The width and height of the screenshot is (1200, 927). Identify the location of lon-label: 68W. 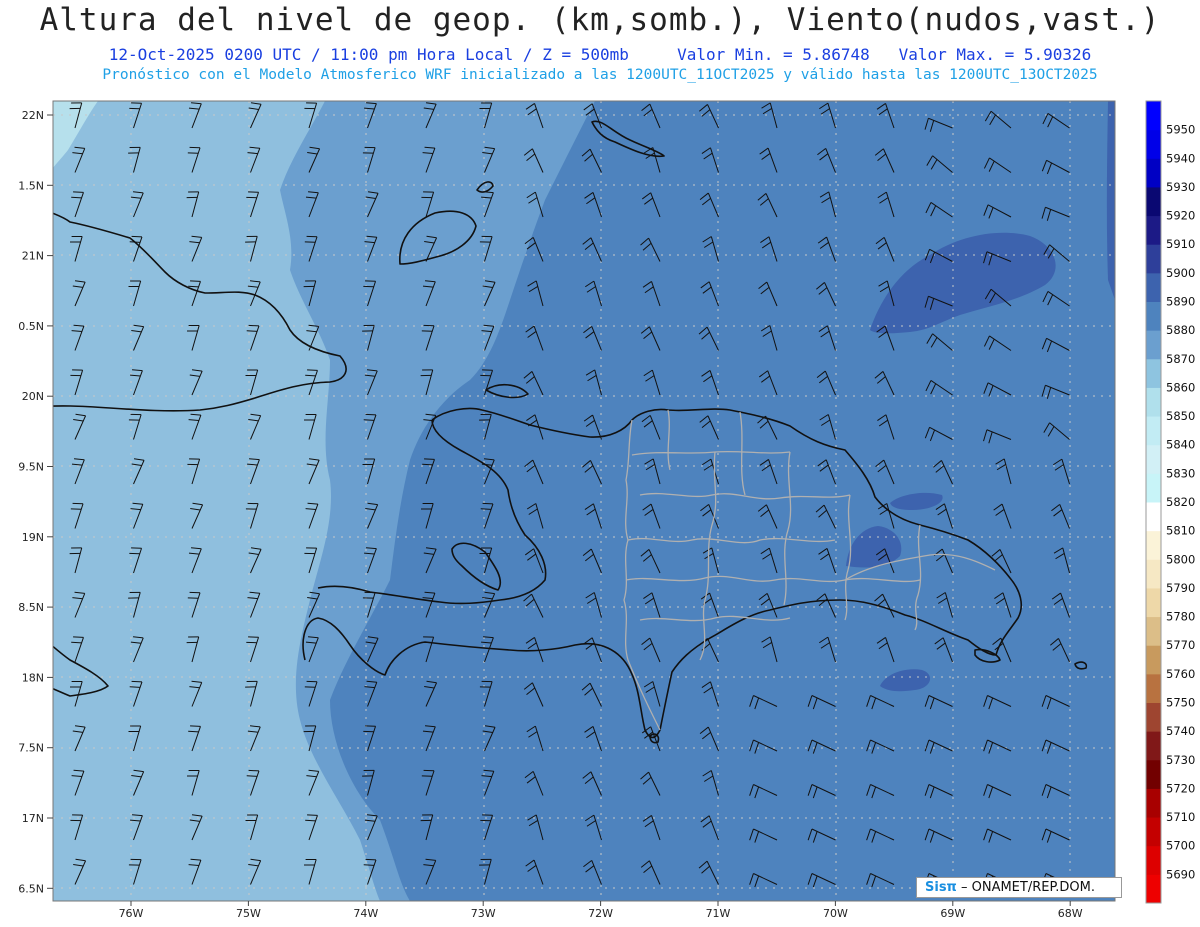
(1070, 913).